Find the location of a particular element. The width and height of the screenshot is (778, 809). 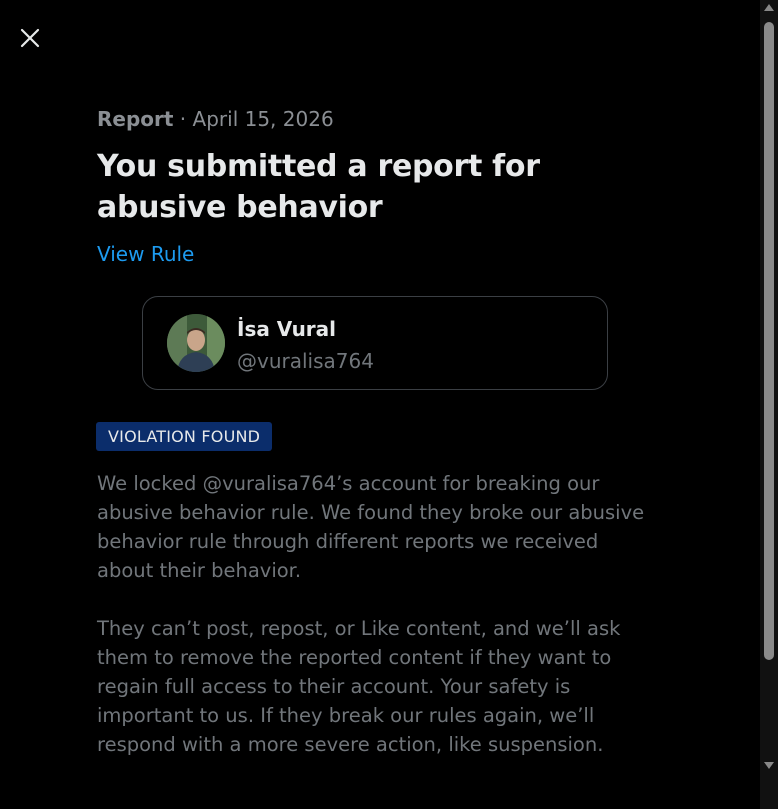

close-button is located at coordinates (30, 38).